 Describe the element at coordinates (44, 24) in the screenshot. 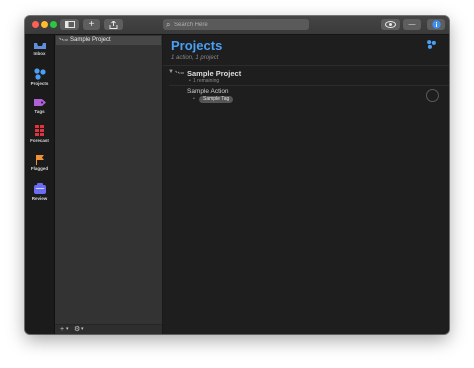

I see `minimize-window-button` at that location.